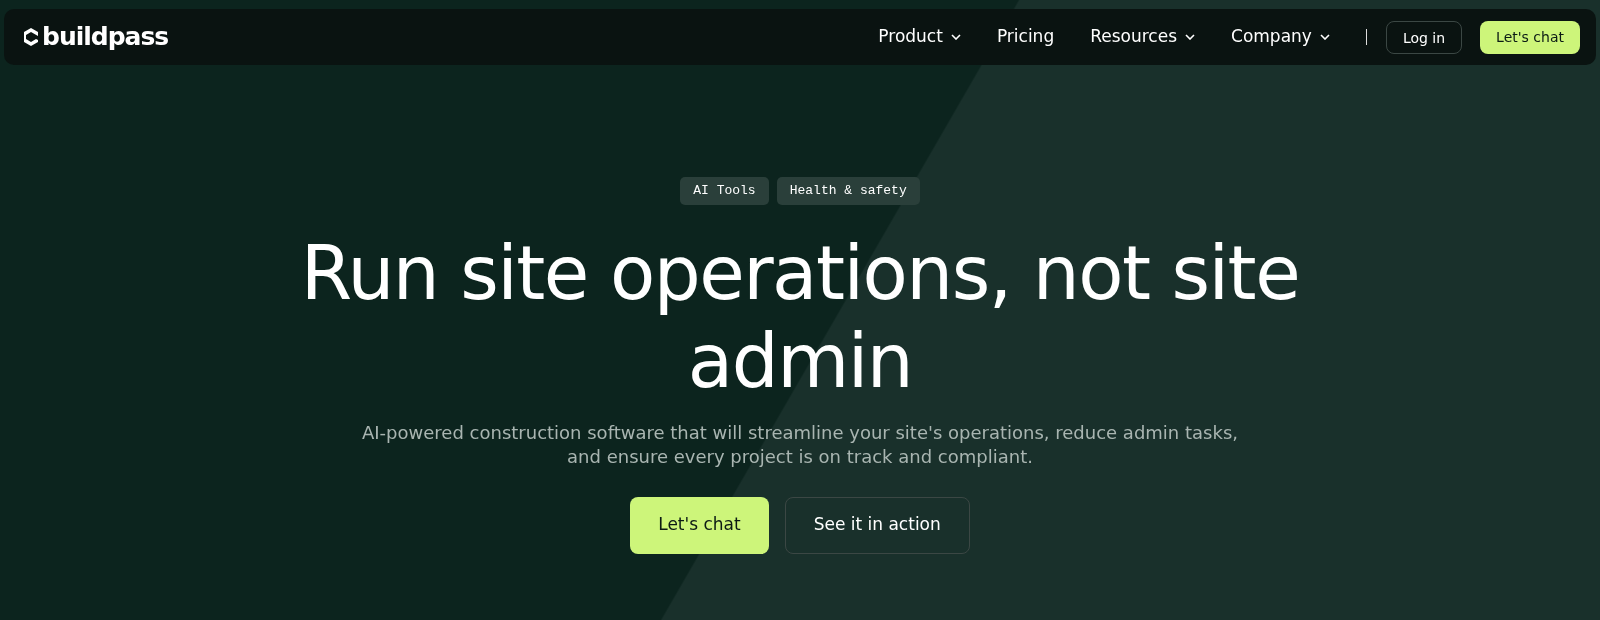  I want to click on demo-button: See it in action, so click(877, 525).